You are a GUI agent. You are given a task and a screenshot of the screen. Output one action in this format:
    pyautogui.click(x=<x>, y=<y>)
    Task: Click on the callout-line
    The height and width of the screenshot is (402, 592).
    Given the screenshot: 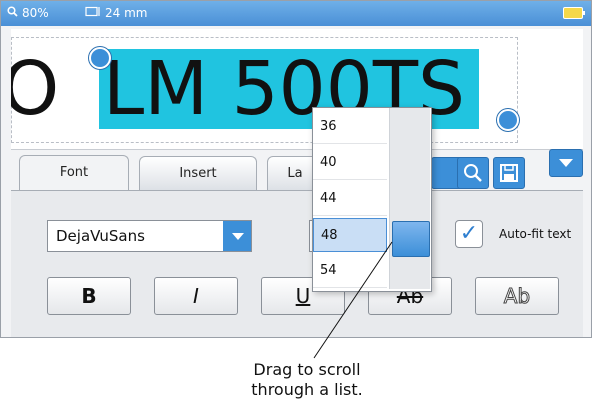 What is the action you would take?
    pyautogui.click(x=353, y=300)
    